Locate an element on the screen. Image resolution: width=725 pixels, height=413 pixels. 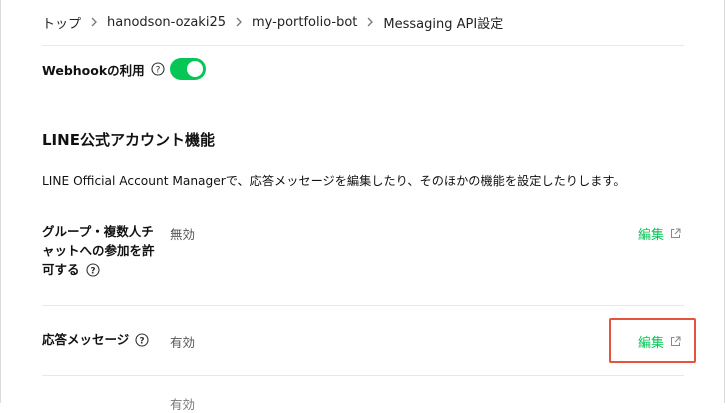
breadcrumb-current: Messaging API設定 is located at coordinates (443, 24).